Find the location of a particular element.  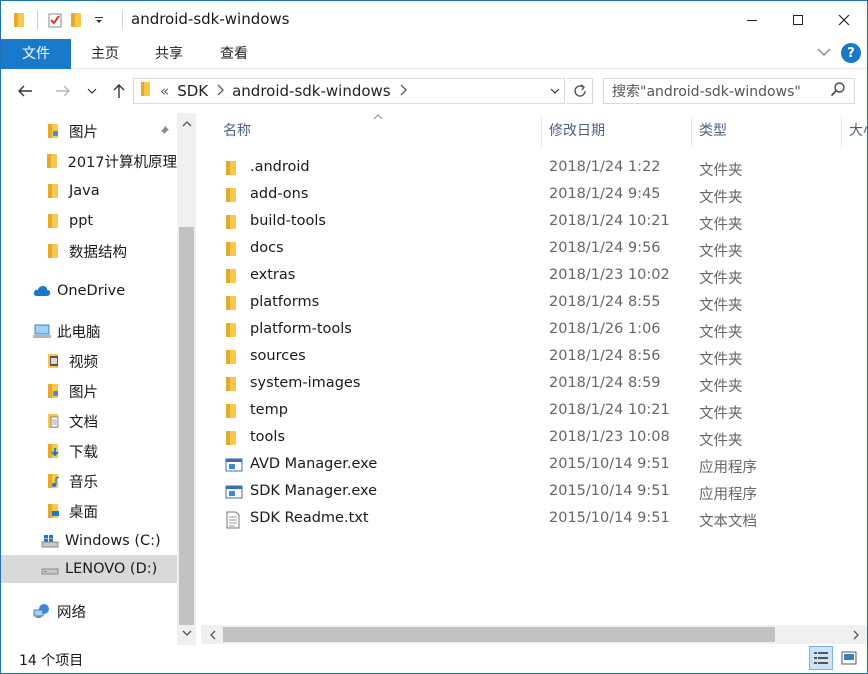

sidebar-item-java: Java is located at coordinates (89, 191).